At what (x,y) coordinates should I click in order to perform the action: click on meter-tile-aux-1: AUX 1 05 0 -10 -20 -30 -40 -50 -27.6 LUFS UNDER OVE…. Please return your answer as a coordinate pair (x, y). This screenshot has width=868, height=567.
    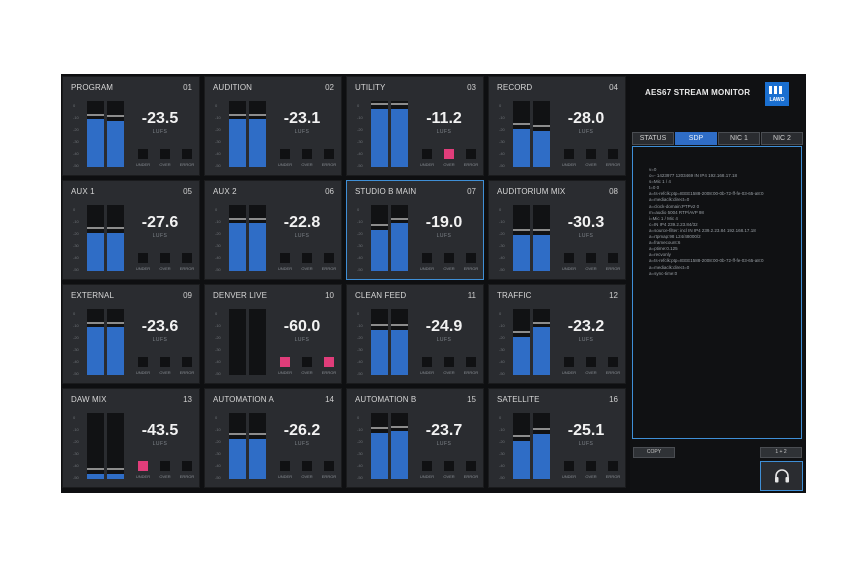
    Looking at the image, I should click on (131, 230).